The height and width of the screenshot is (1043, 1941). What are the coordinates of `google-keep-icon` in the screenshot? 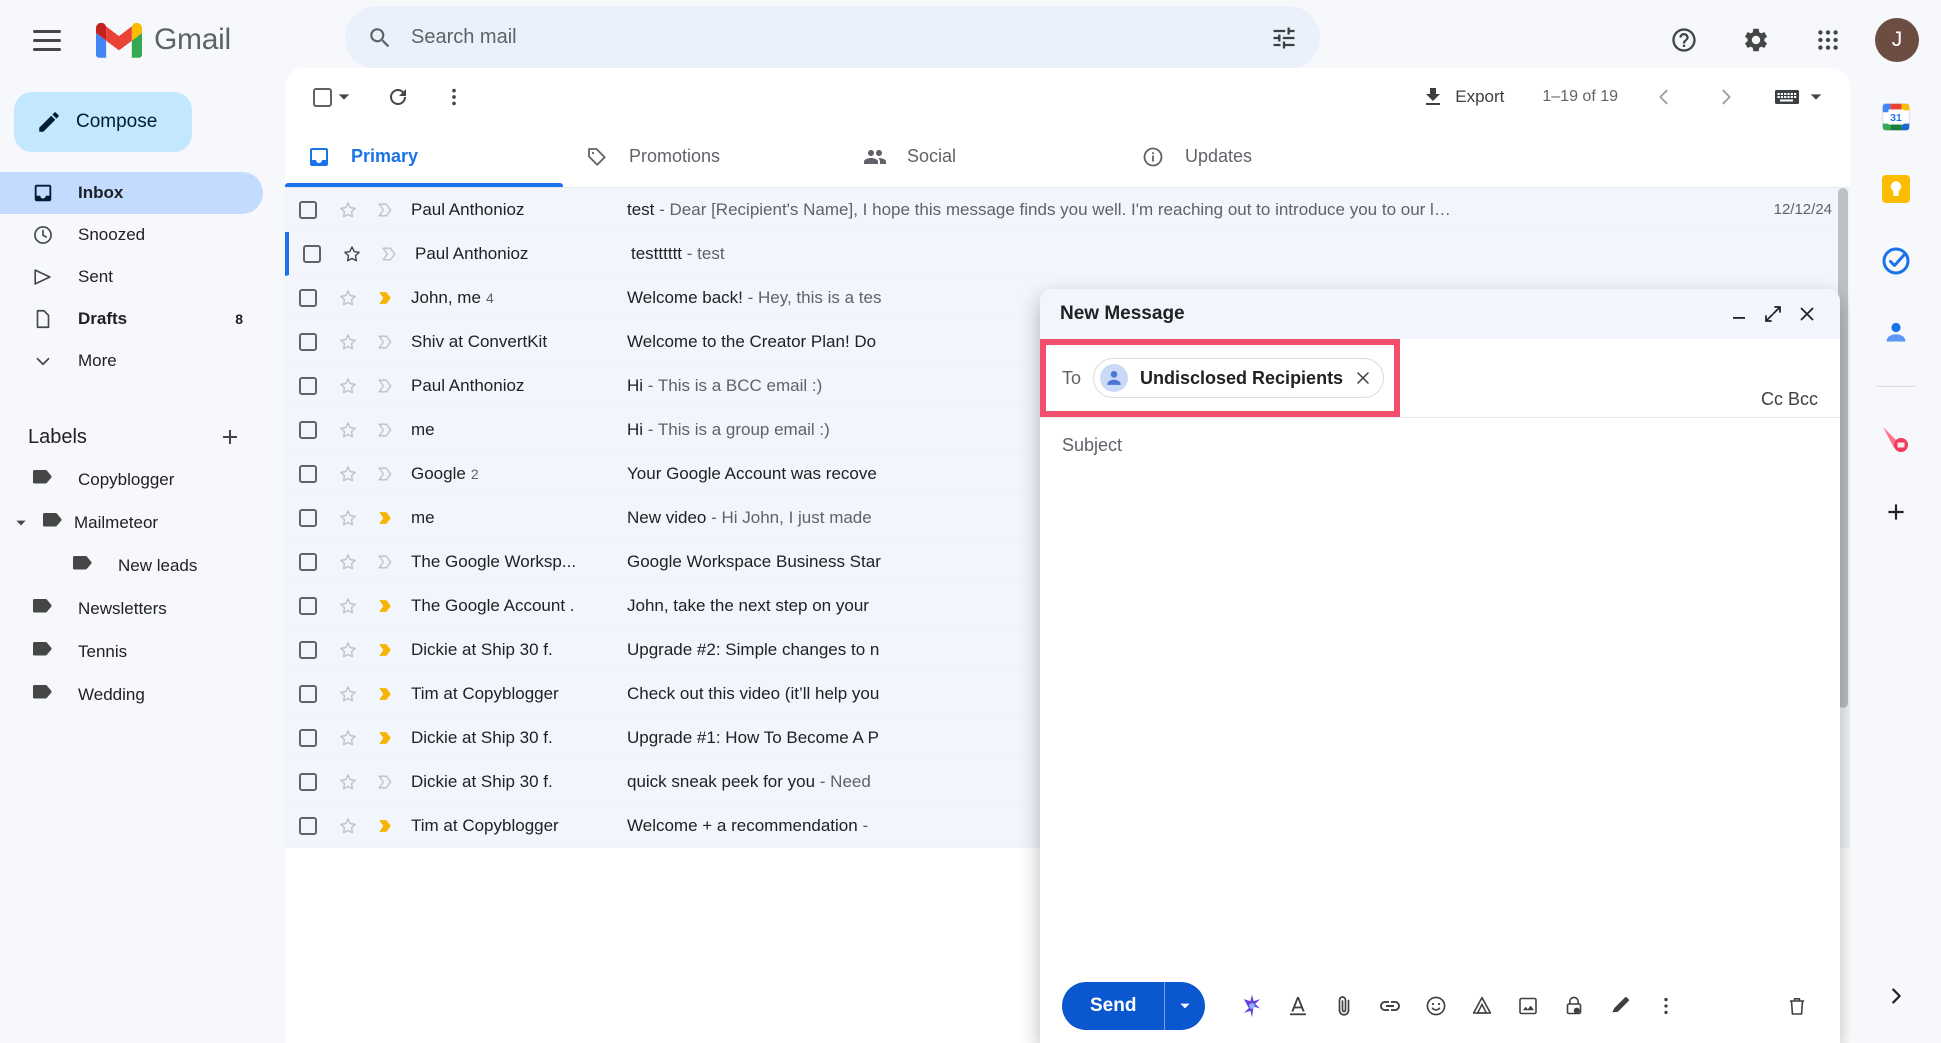 It's located at (1896, 189).